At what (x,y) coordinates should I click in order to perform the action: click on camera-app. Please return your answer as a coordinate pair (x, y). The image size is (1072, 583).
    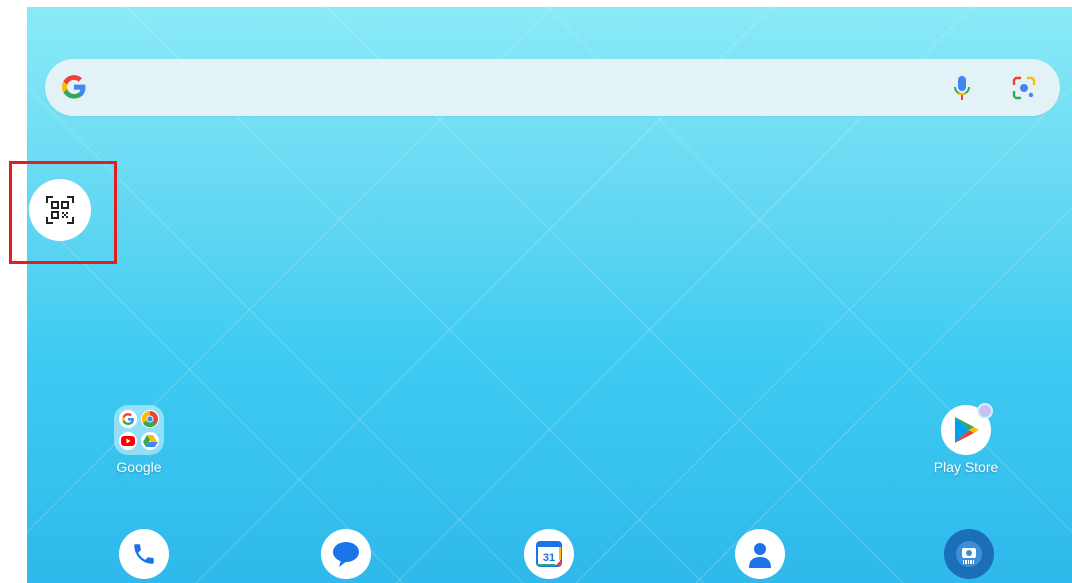
    Looking at the image, I should click on (969, 554).